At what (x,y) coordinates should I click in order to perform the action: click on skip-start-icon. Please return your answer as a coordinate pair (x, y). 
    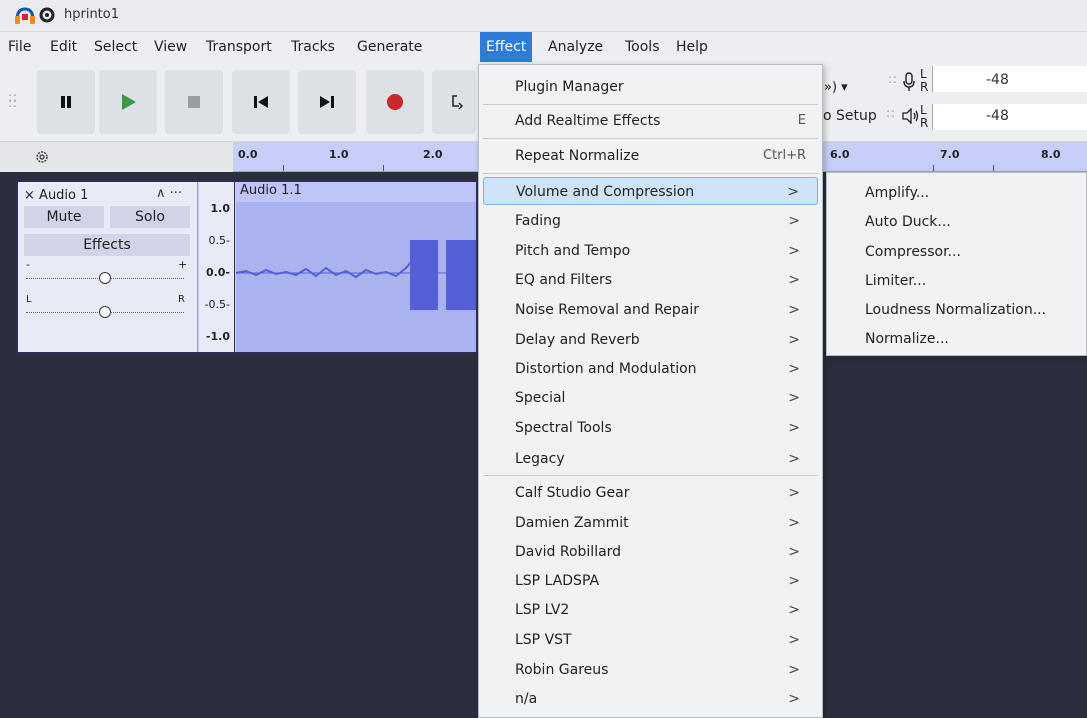
    Looking at the image, I should click on (261, 102).